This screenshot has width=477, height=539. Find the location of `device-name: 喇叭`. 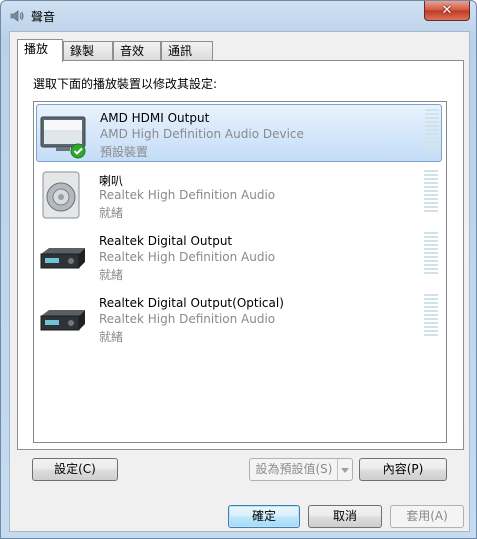

device-name: 喇叭 is located at coordinates (111, 181).